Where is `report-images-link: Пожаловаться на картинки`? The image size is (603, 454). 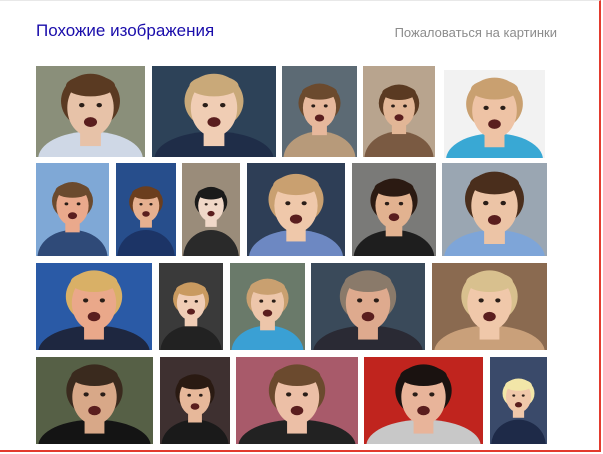 report-images-link: Пожаловаться на картинки is located at coordinates (476, 32).